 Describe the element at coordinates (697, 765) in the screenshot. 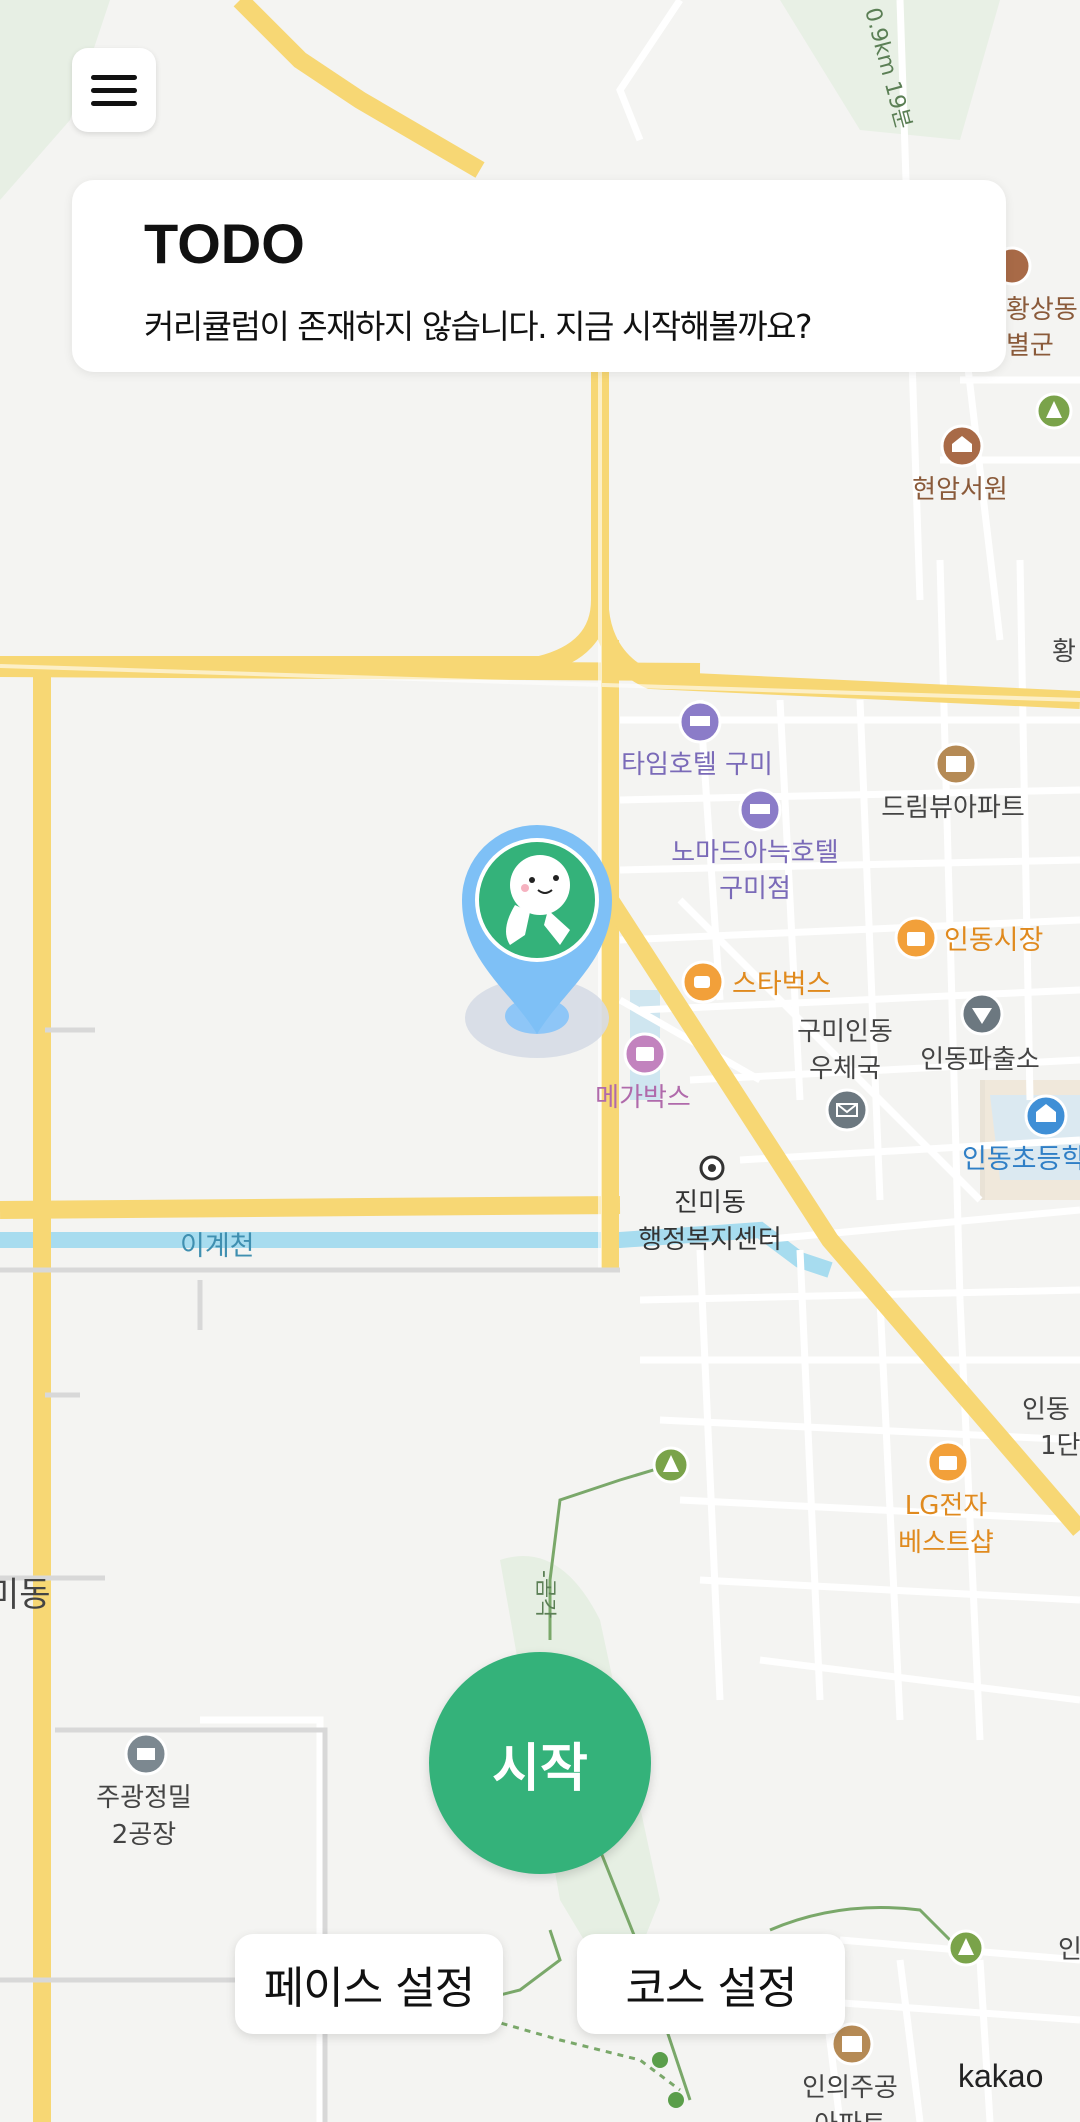

I see `svg-text: 타임호텔 구미` at that location.